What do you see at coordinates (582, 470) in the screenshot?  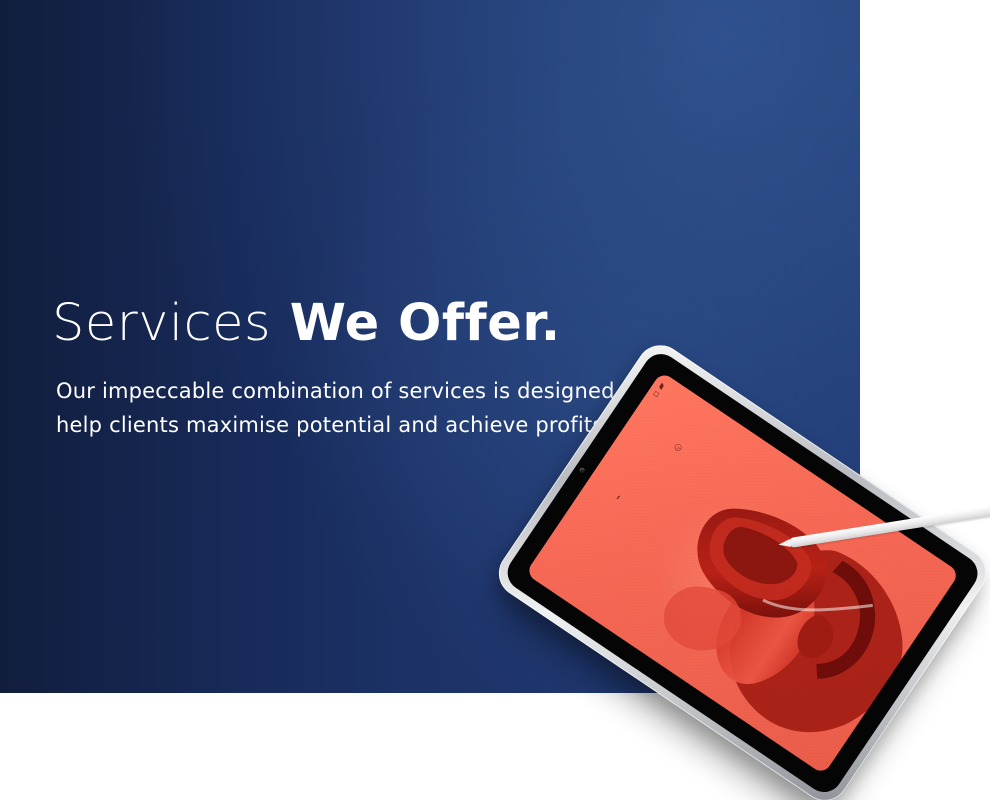 I see `tablet-camera-icon` at bounding box center [582, 470].